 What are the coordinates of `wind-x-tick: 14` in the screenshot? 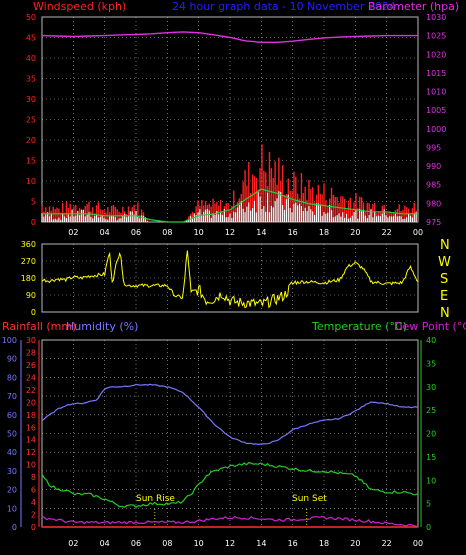 It's located at (261, 232).